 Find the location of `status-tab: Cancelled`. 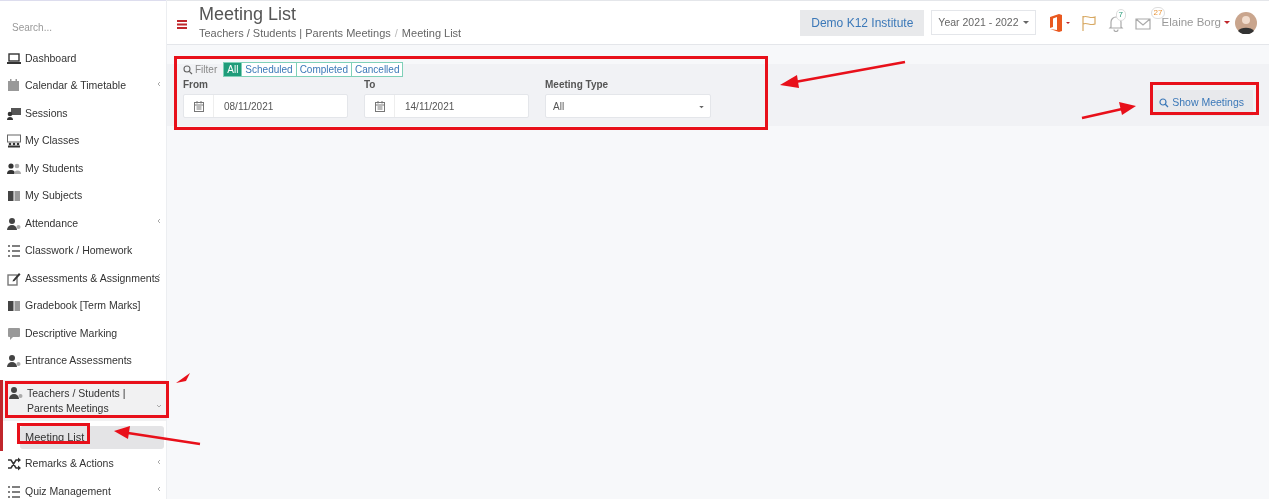

status-tab: Cancelled is located at coordinates (377, 69).